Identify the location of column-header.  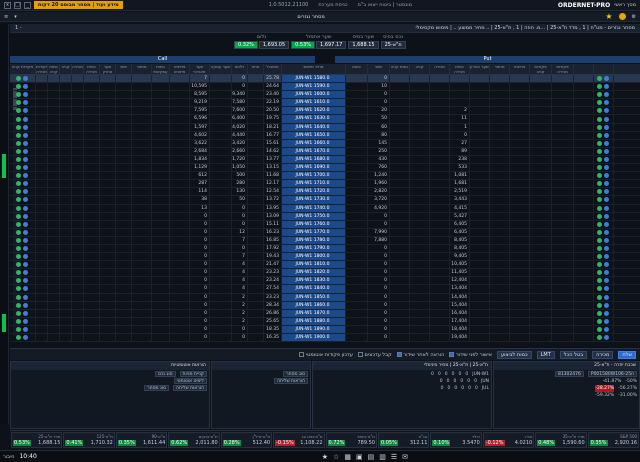
(584, 69).